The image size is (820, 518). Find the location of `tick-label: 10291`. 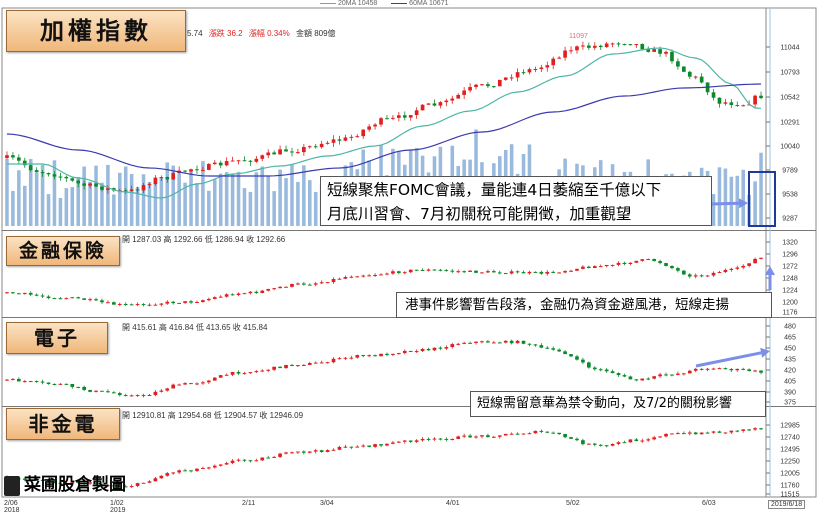

tick-label: 10291 is located at coordinates (790, 123).